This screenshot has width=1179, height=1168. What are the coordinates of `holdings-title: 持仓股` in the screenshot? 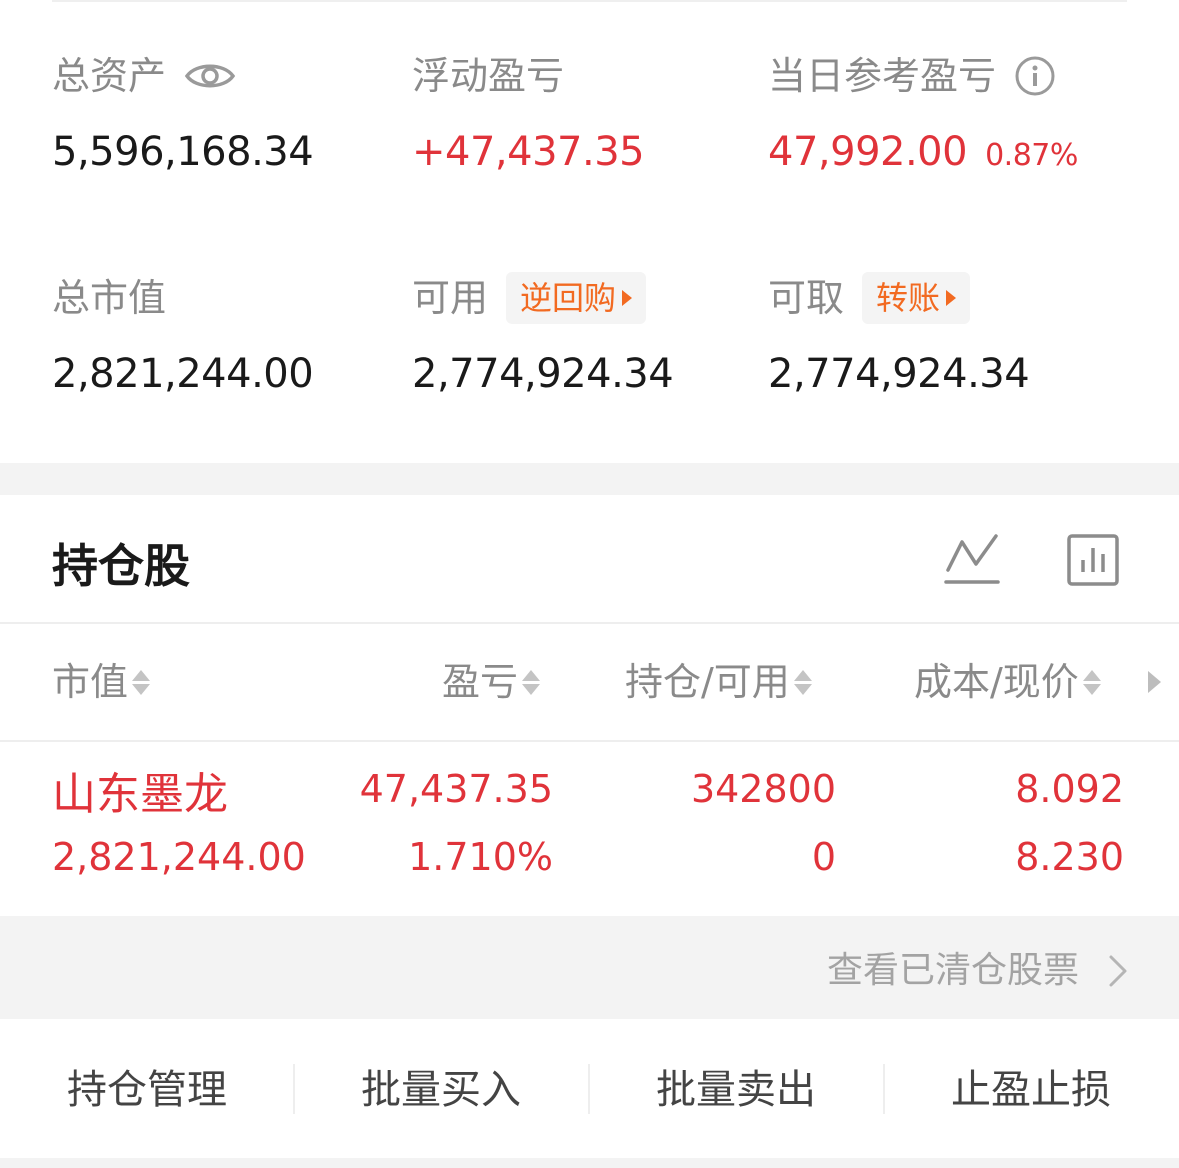 It's located at (121, 566).